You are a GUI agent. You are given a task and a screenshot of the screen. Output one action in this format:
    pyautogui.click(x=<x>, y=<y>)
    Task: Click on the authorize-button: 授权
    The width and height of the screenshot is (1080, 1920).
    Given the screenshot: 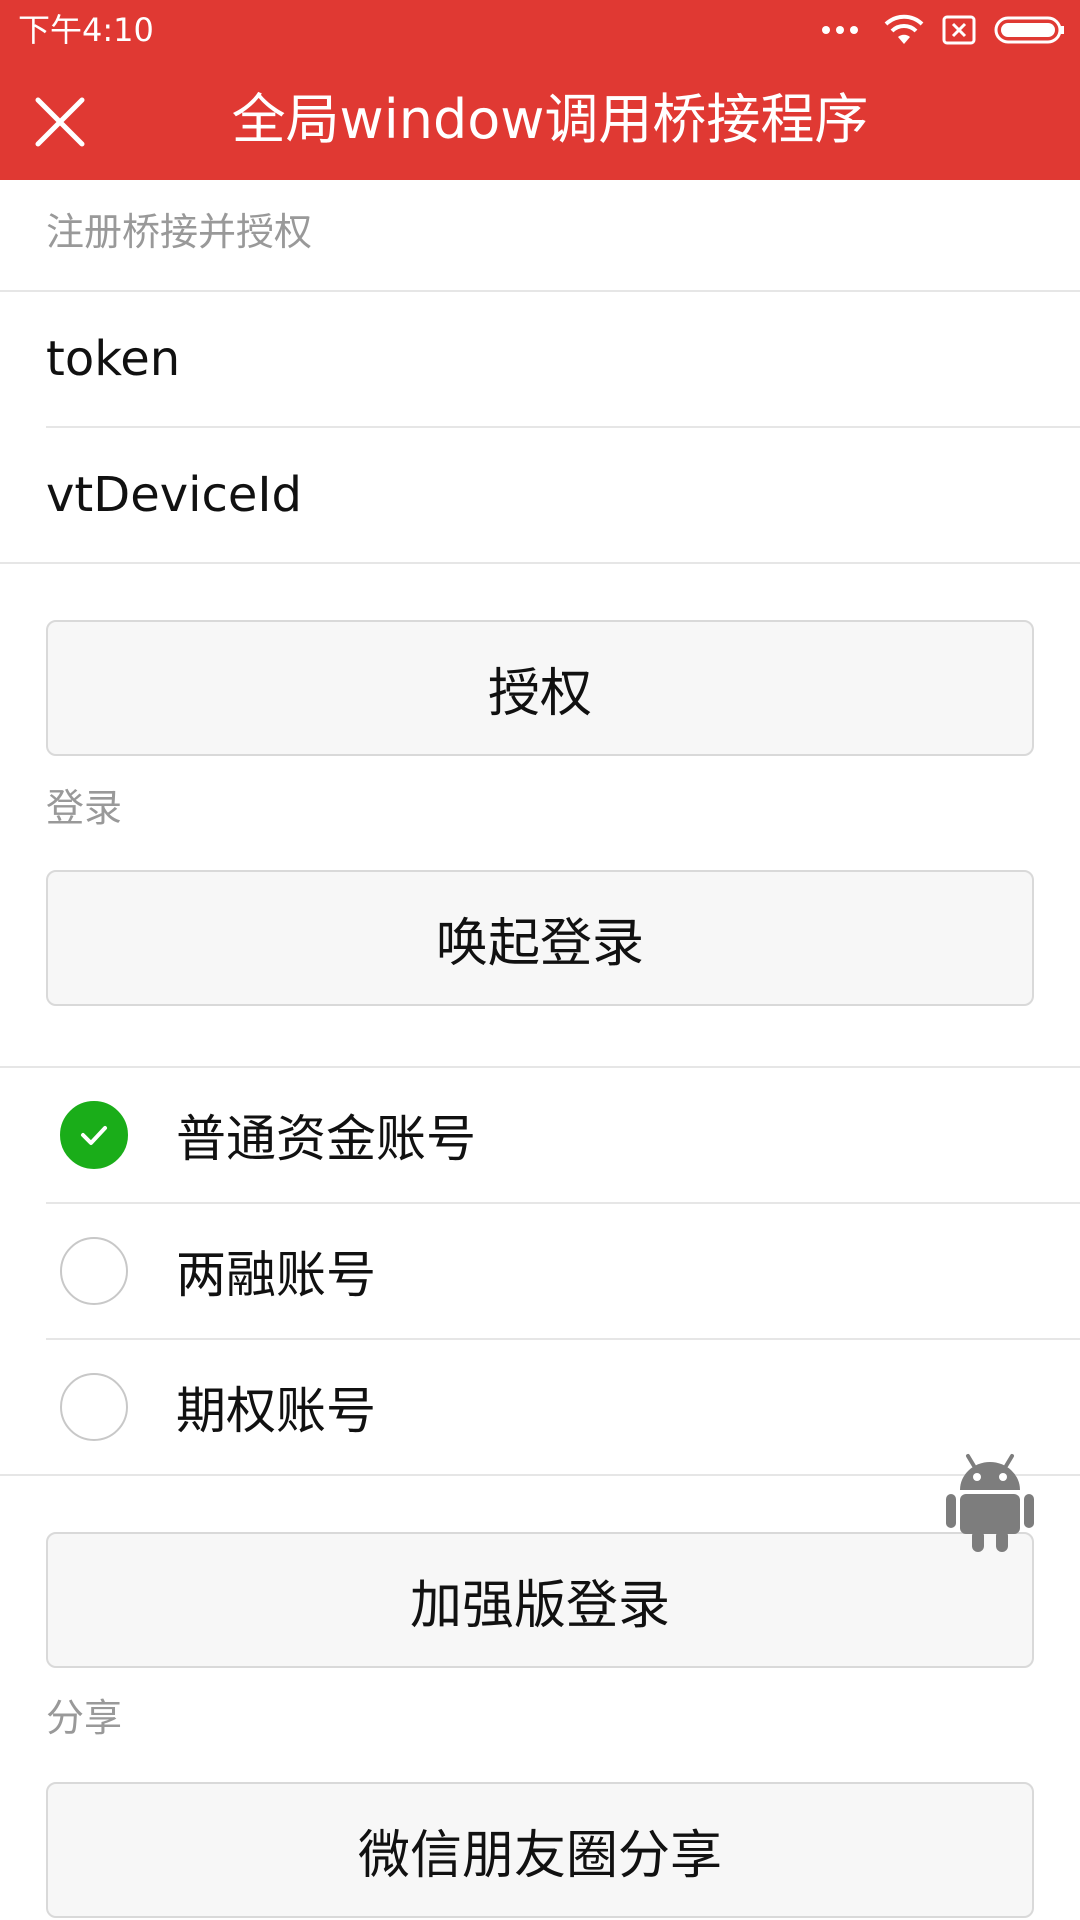 What is the action you would take?
    pyautogui.click(x=540, y=688)
    